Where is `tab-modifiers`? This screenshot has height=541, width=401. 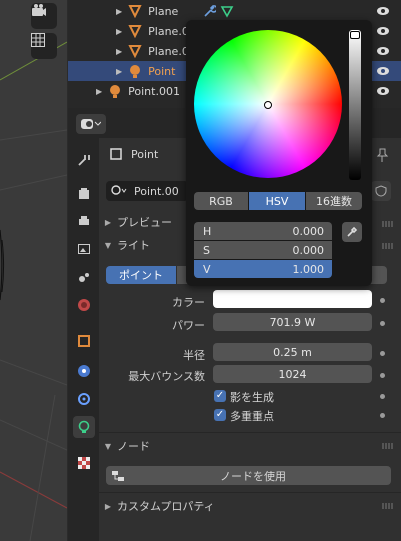 tab-modifiers is located at coordinates (84, 371).